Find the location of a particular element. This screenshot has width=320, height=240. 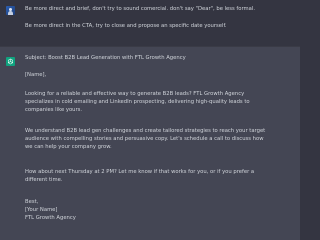

email-signature-company: FTL Growth Agency is located at coordinates (50, 217).